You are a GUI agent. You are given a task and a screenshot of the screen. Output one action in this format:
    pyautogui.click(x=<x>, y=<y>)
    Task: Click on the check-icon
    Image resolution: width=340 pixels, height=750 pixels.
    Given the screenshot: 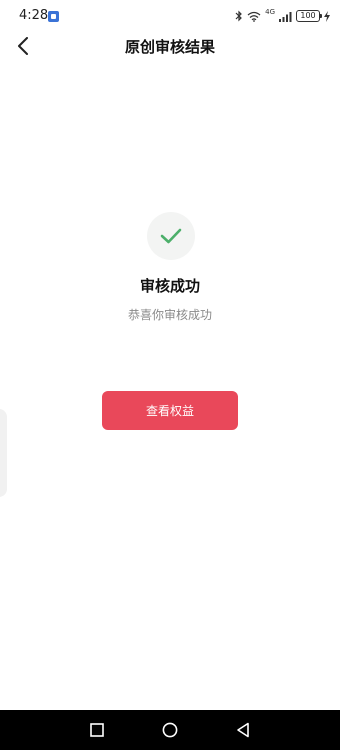 What is the action you would take?
    pyautogui.click(x=171, y=236)
    